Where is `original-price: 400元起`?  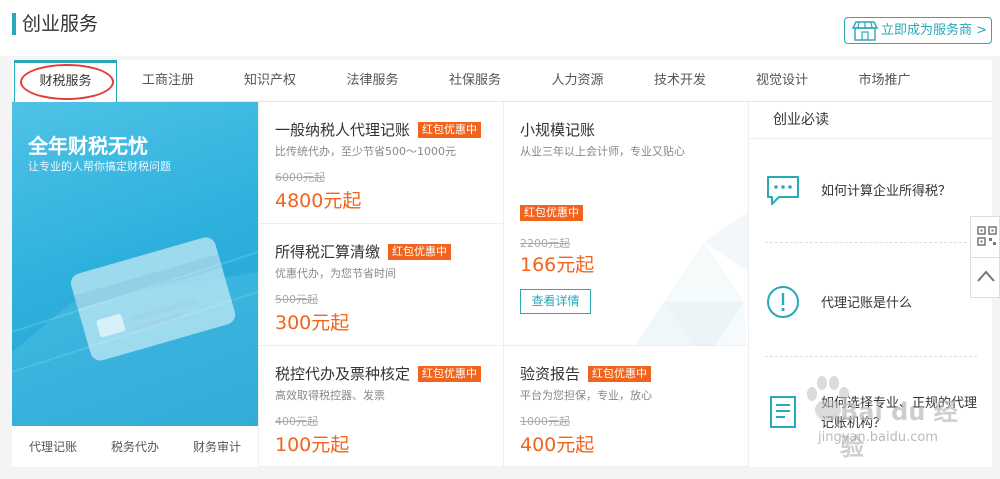
original-price: 400元起 is located at coordinates (296, 421).